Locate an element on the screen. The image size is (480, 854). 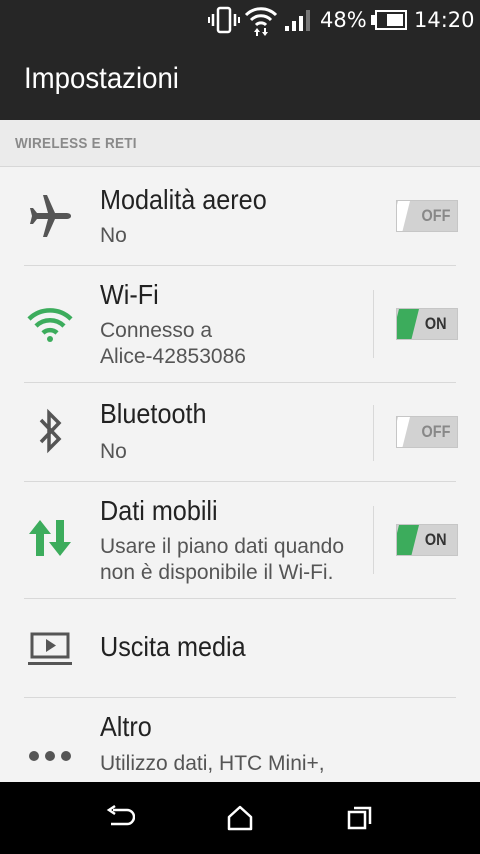
setting-title: Bluetooth is located at coordinates (153, 413).